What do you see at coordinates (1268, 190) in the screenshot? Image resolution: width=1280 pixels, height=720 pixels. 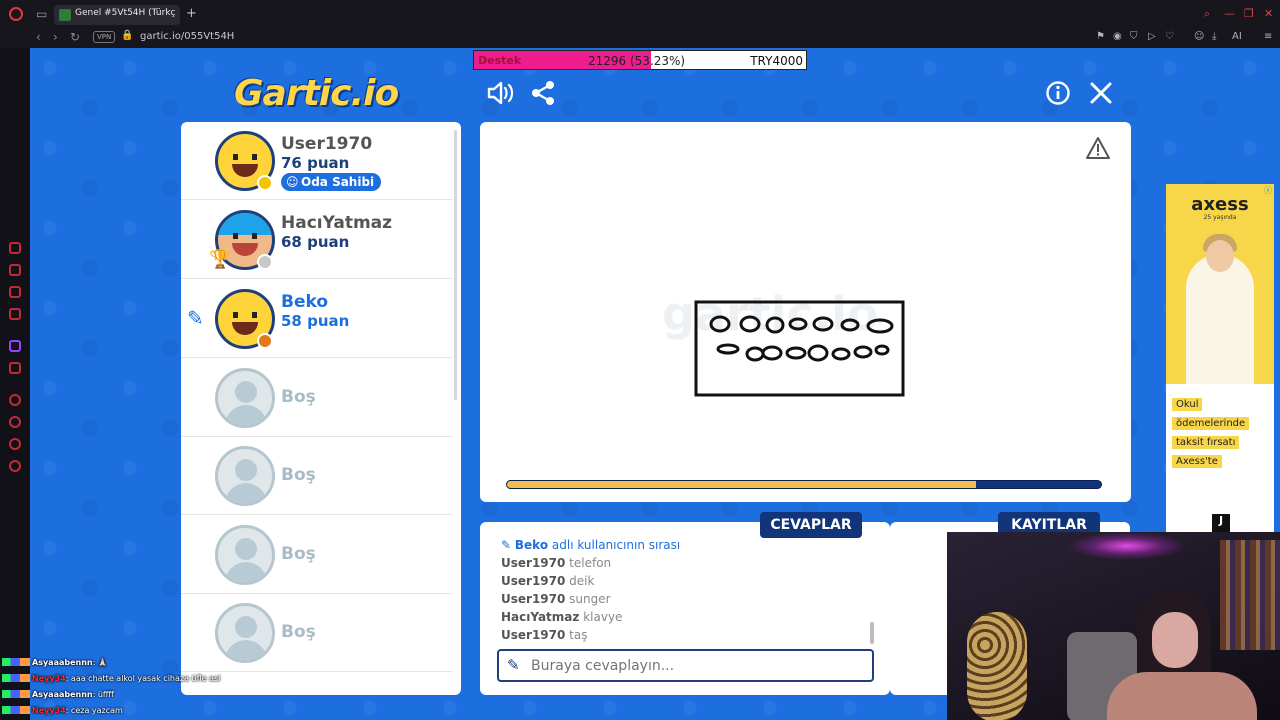 I see `ad-close-icon: ⓧ` at bounding box center [1268, 190].